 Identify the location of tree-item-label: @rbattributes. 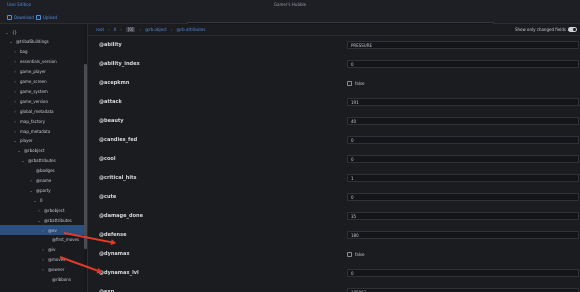
(58, 220).